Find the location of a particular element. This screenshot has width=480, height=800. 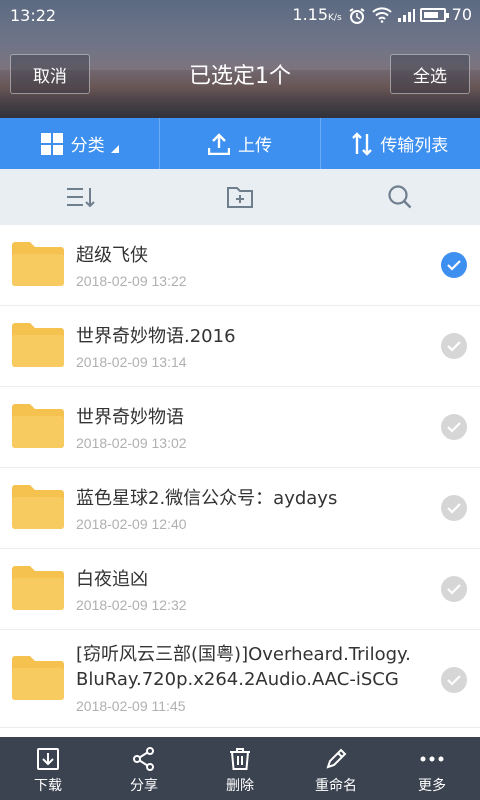

upload-icon is located at coordinates (218, 143).